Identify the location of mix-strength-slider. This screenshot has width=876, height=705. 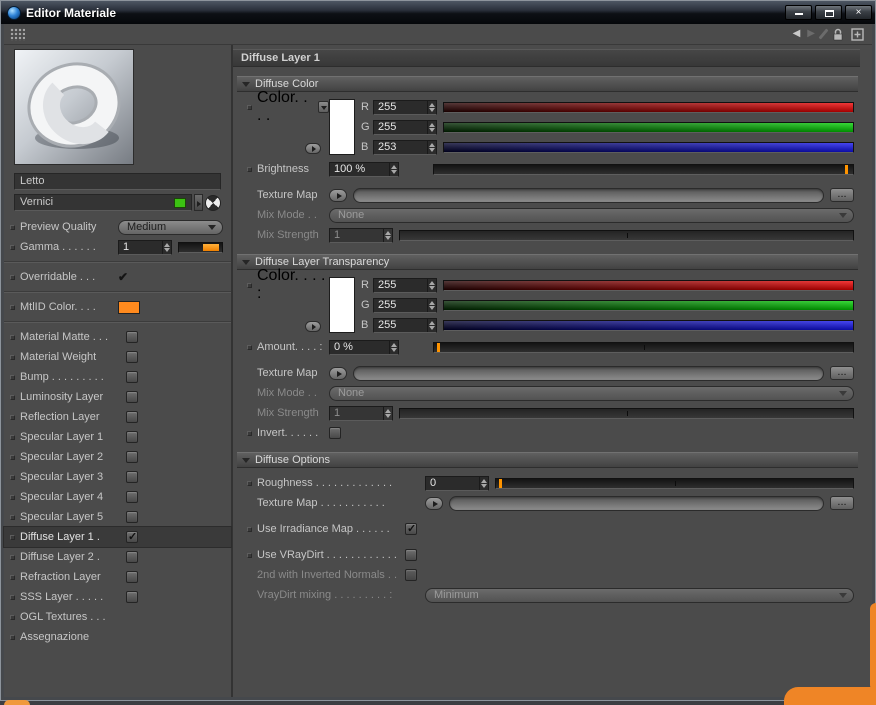
(626, 235).